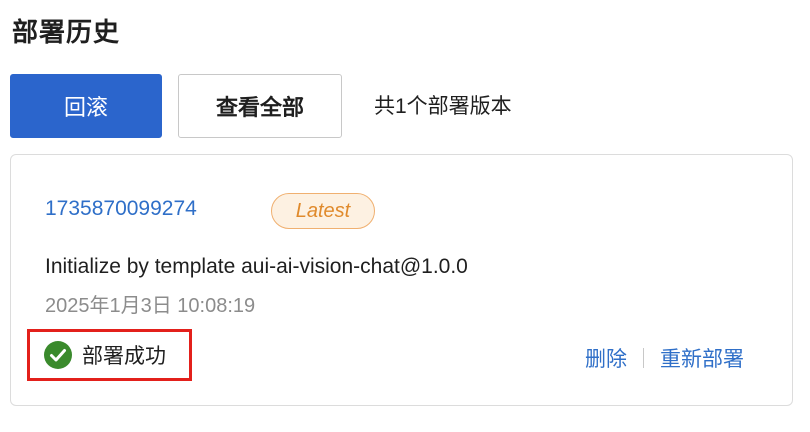 Image resolution: width=810 pixels, height=432 pixels. What do you see at coordinates (150, 306) in the screenshot?
I see `deployment-time: 2025年1月3日 10:08:19` at bounding box center [150, 306].